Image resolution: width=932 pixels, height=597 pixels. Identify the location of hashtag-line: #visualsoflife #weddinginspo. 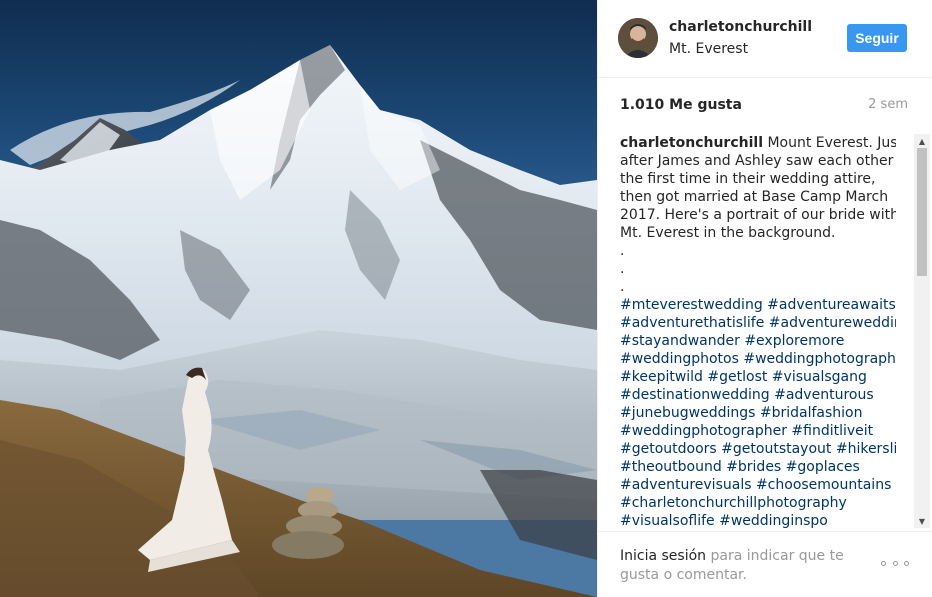
(758, 521).